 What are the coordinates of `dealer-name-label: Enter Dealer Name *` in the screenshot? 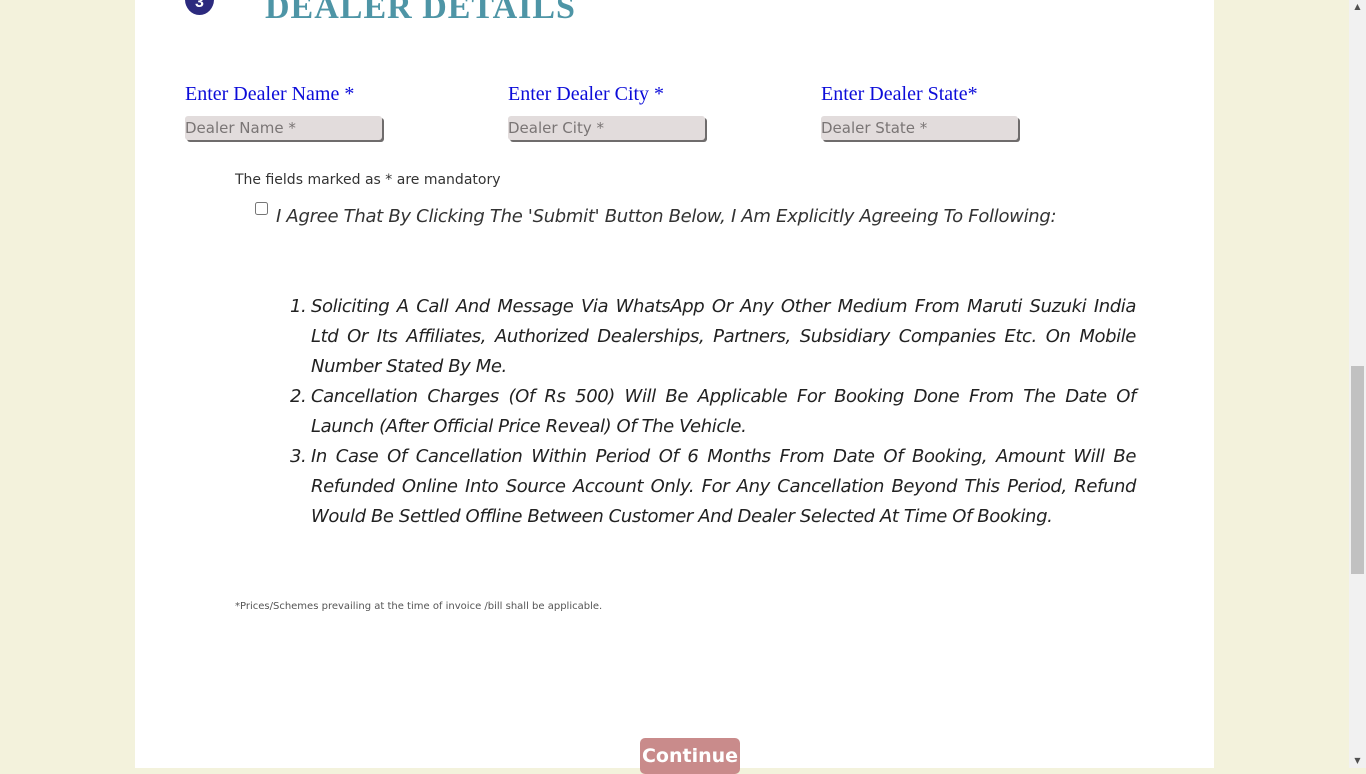 It's located at (270, 94).